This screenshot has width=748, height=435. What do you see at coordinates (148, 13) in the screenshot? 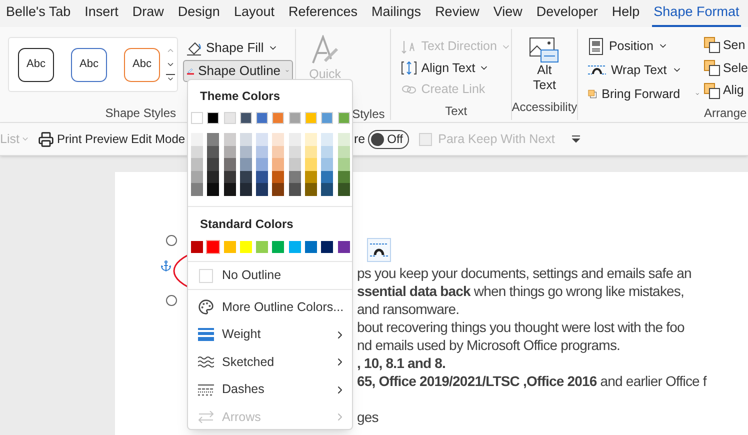
I see `ribbon-tab: Draw` at bounding box center [148, 13].